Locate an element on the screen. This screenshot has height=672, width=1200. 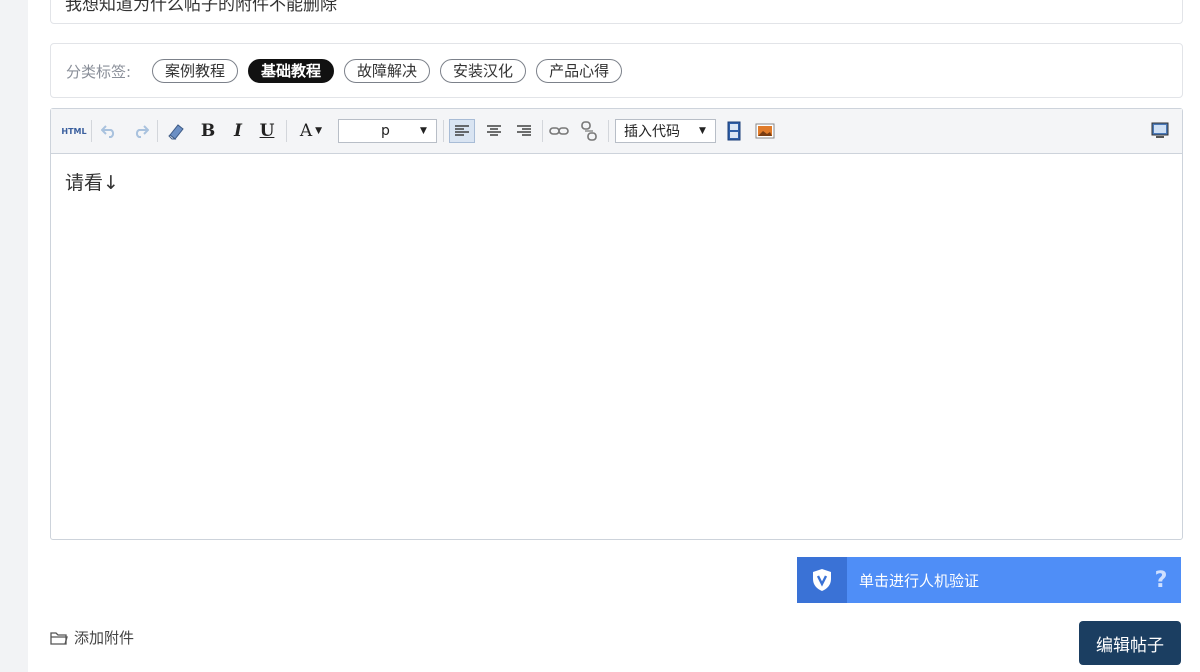
captcha-label: 单击进行人机验证 is located at coordinates (919, 580).